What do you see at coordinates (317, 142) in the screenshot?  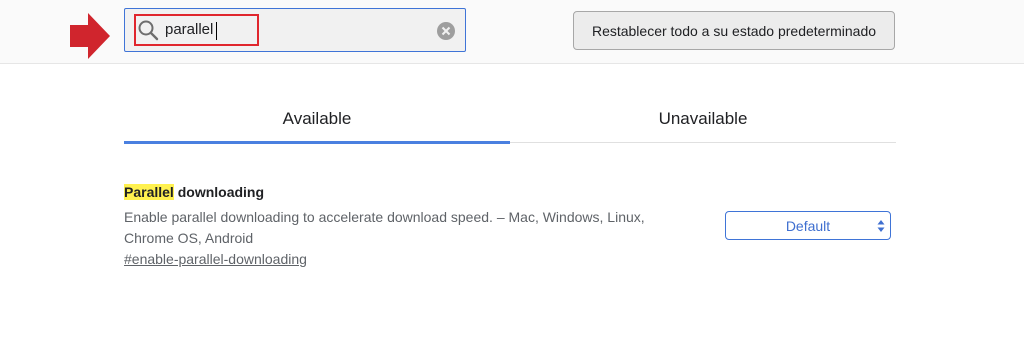 I see `active-tab-indicator` at bounding box center [317, 142].